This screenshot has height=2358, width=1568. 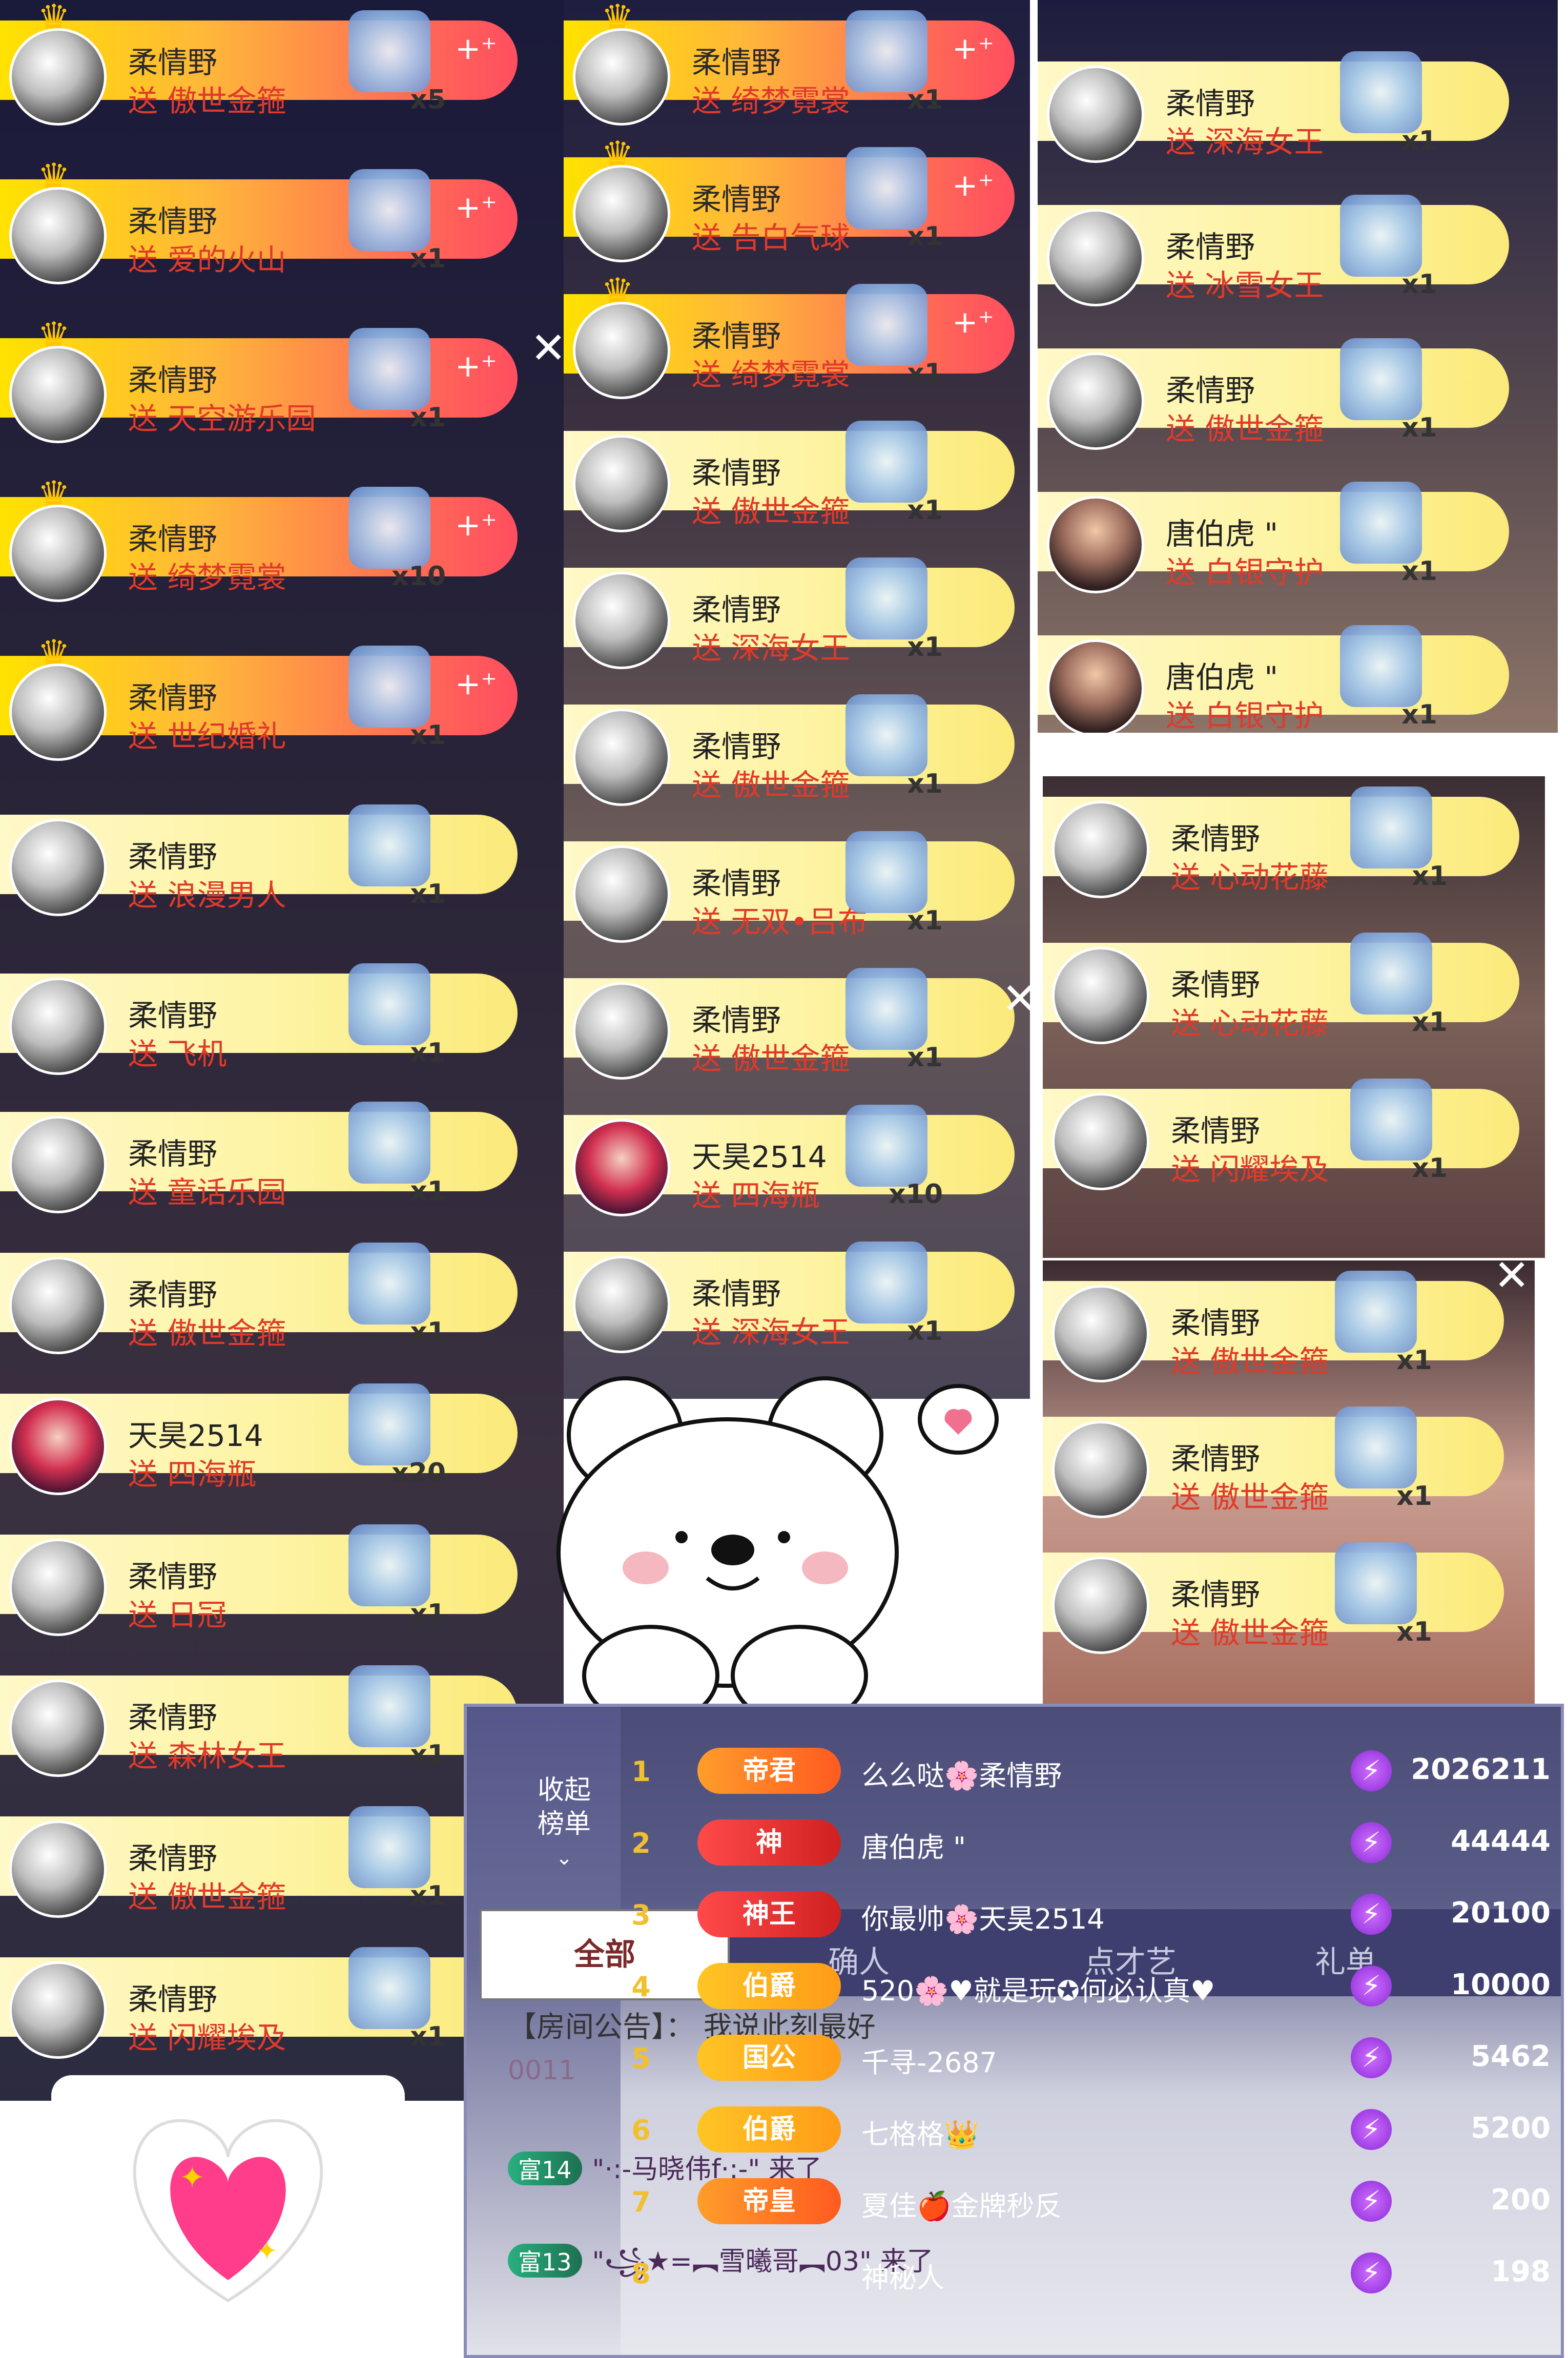 What do you see at coordinates (1091, 2060) in the screenshot?
I see `rank-row: 5 国公 千寻-2687 ⚡ 5462` at bounding box center [1091, 2060].